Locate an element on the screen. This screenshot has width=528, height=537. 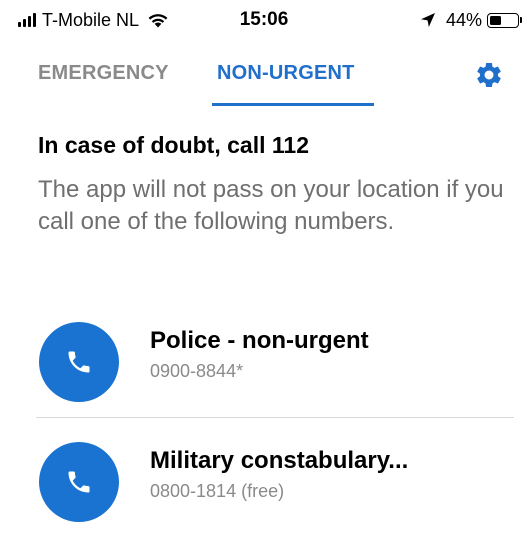
active-tab-indicator is located at coordinates (293, 104).